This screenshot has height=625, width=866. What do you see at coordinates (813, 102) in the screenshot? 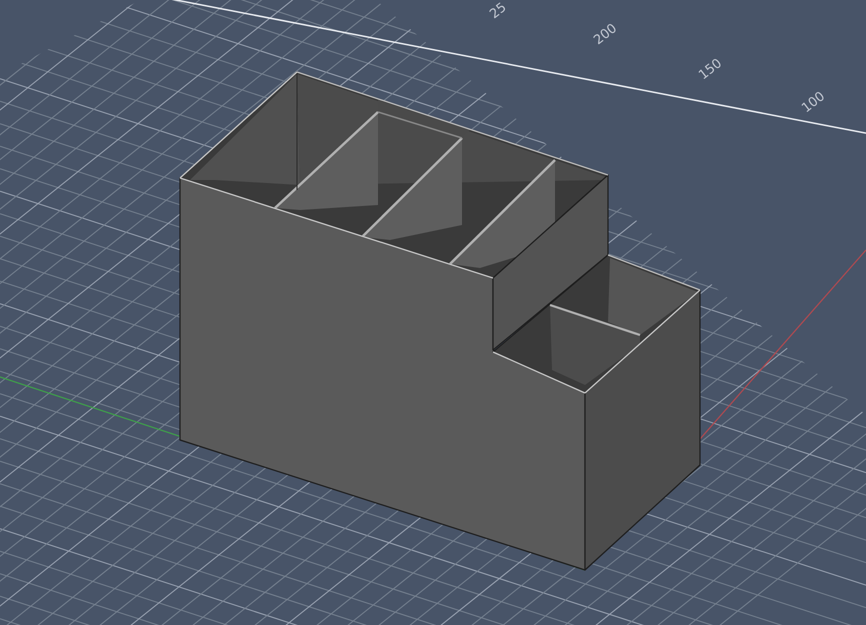
I see `ruler-label: 100` at bounding box center [813, 102].